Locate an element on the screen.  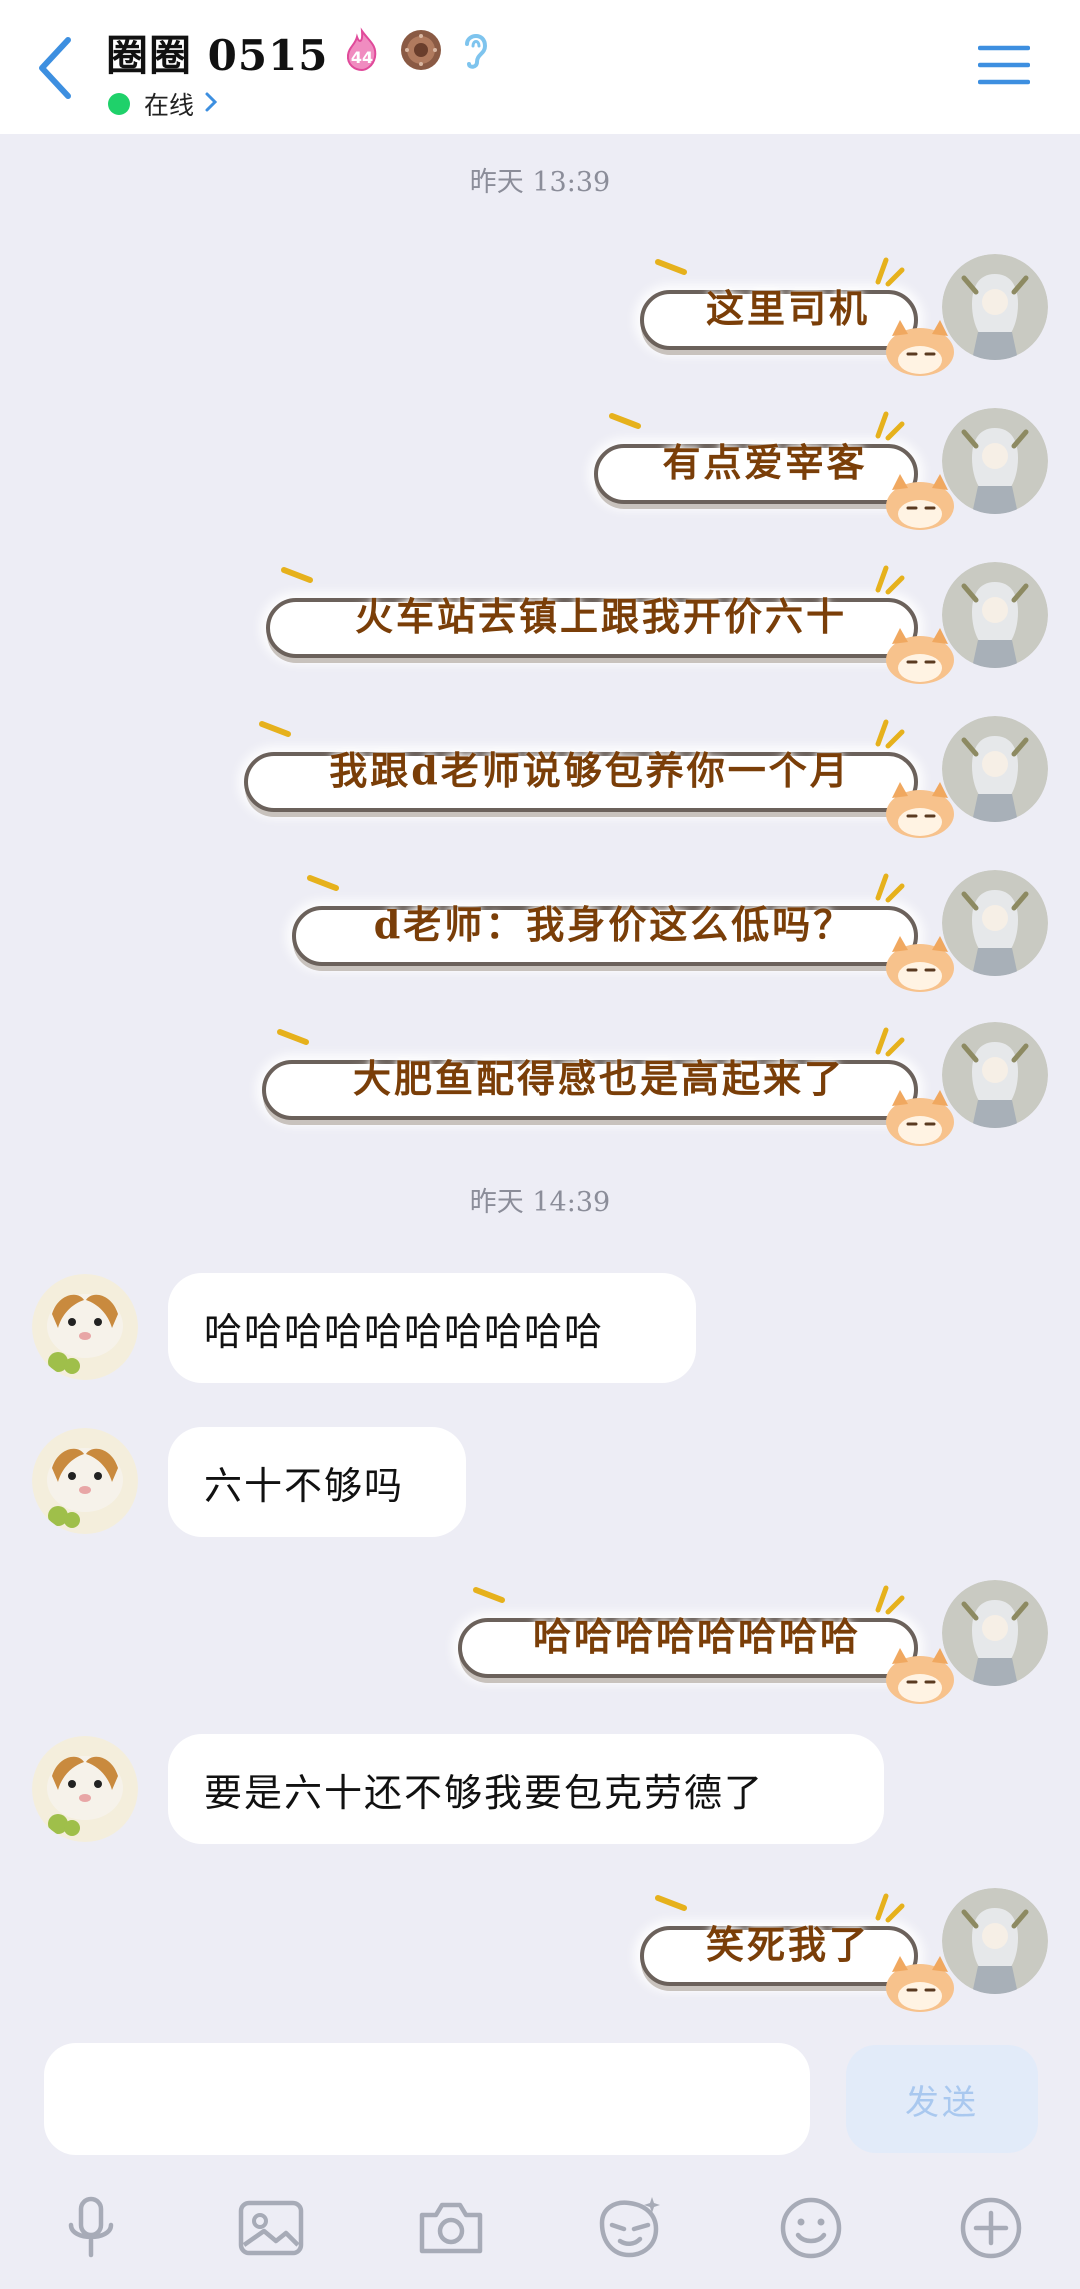
input-area: 发送 is located at coordinates (540, 2152).